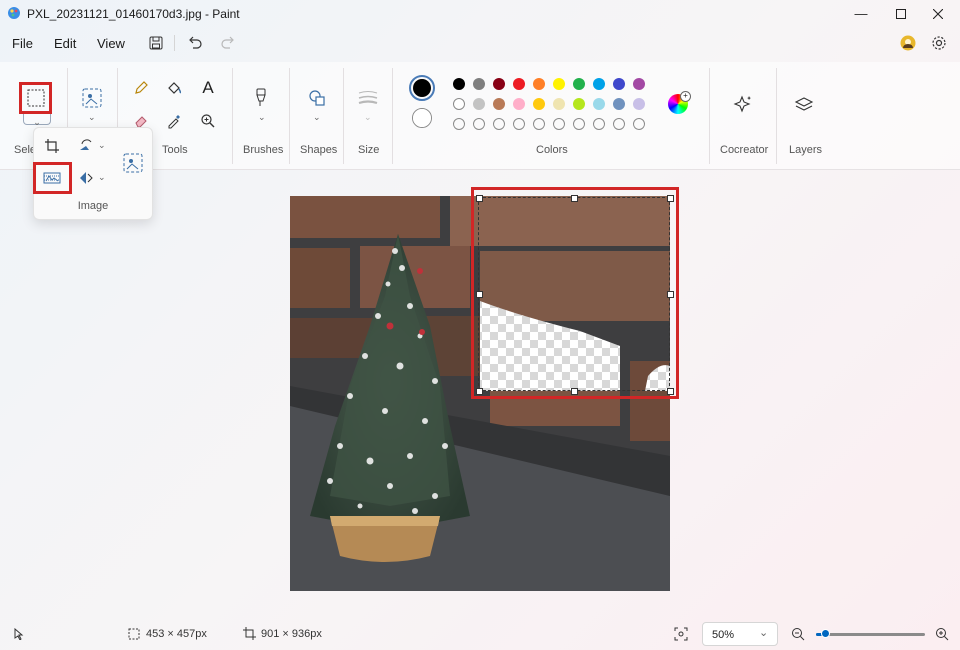 This screenshot has height=650, width=960. Describe the element at coordinates (574, 294) in the screenshot. I see `selection-marquee` at that location.